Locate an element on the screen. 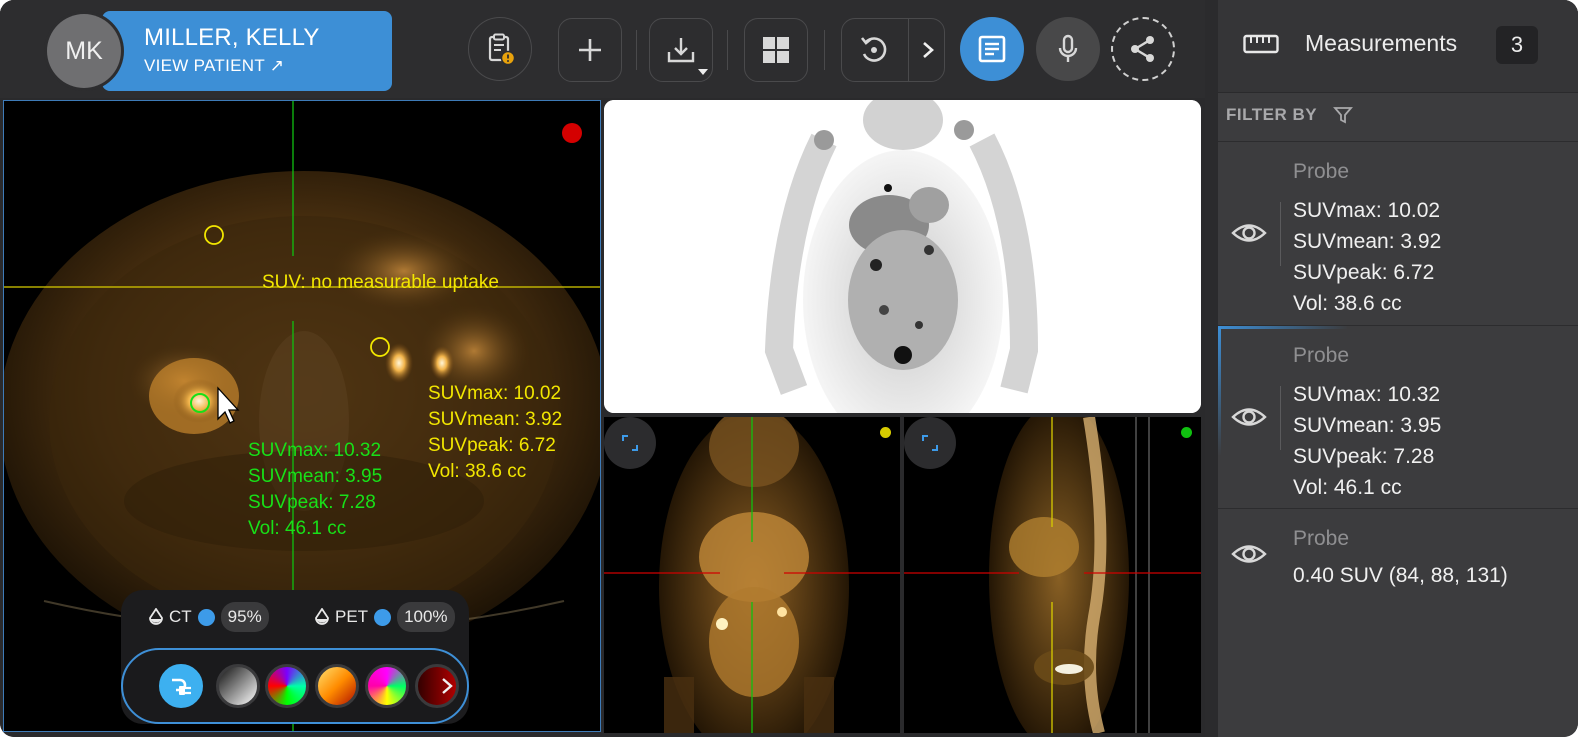  clipboard-warning-icon is located at coordinates (502, 49).